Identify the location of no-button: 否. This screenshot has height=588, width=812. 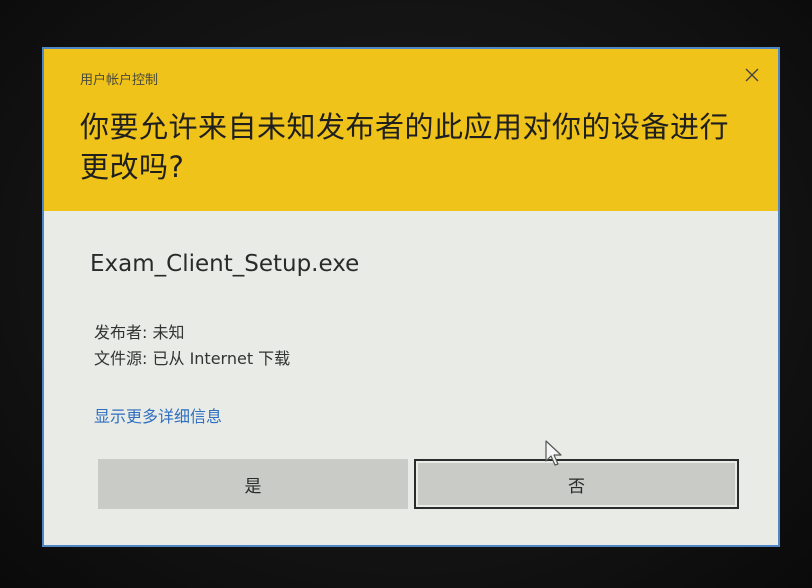
(576, 484).